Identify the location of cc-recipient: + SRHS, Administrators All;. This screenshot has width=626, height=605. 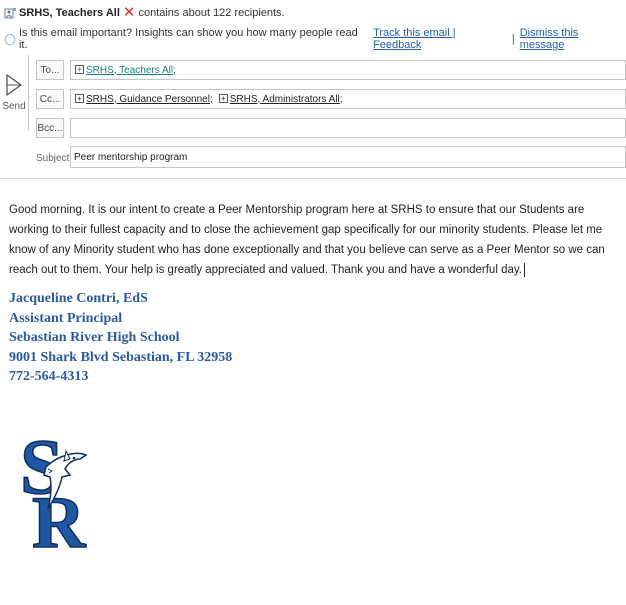
(280, 99).